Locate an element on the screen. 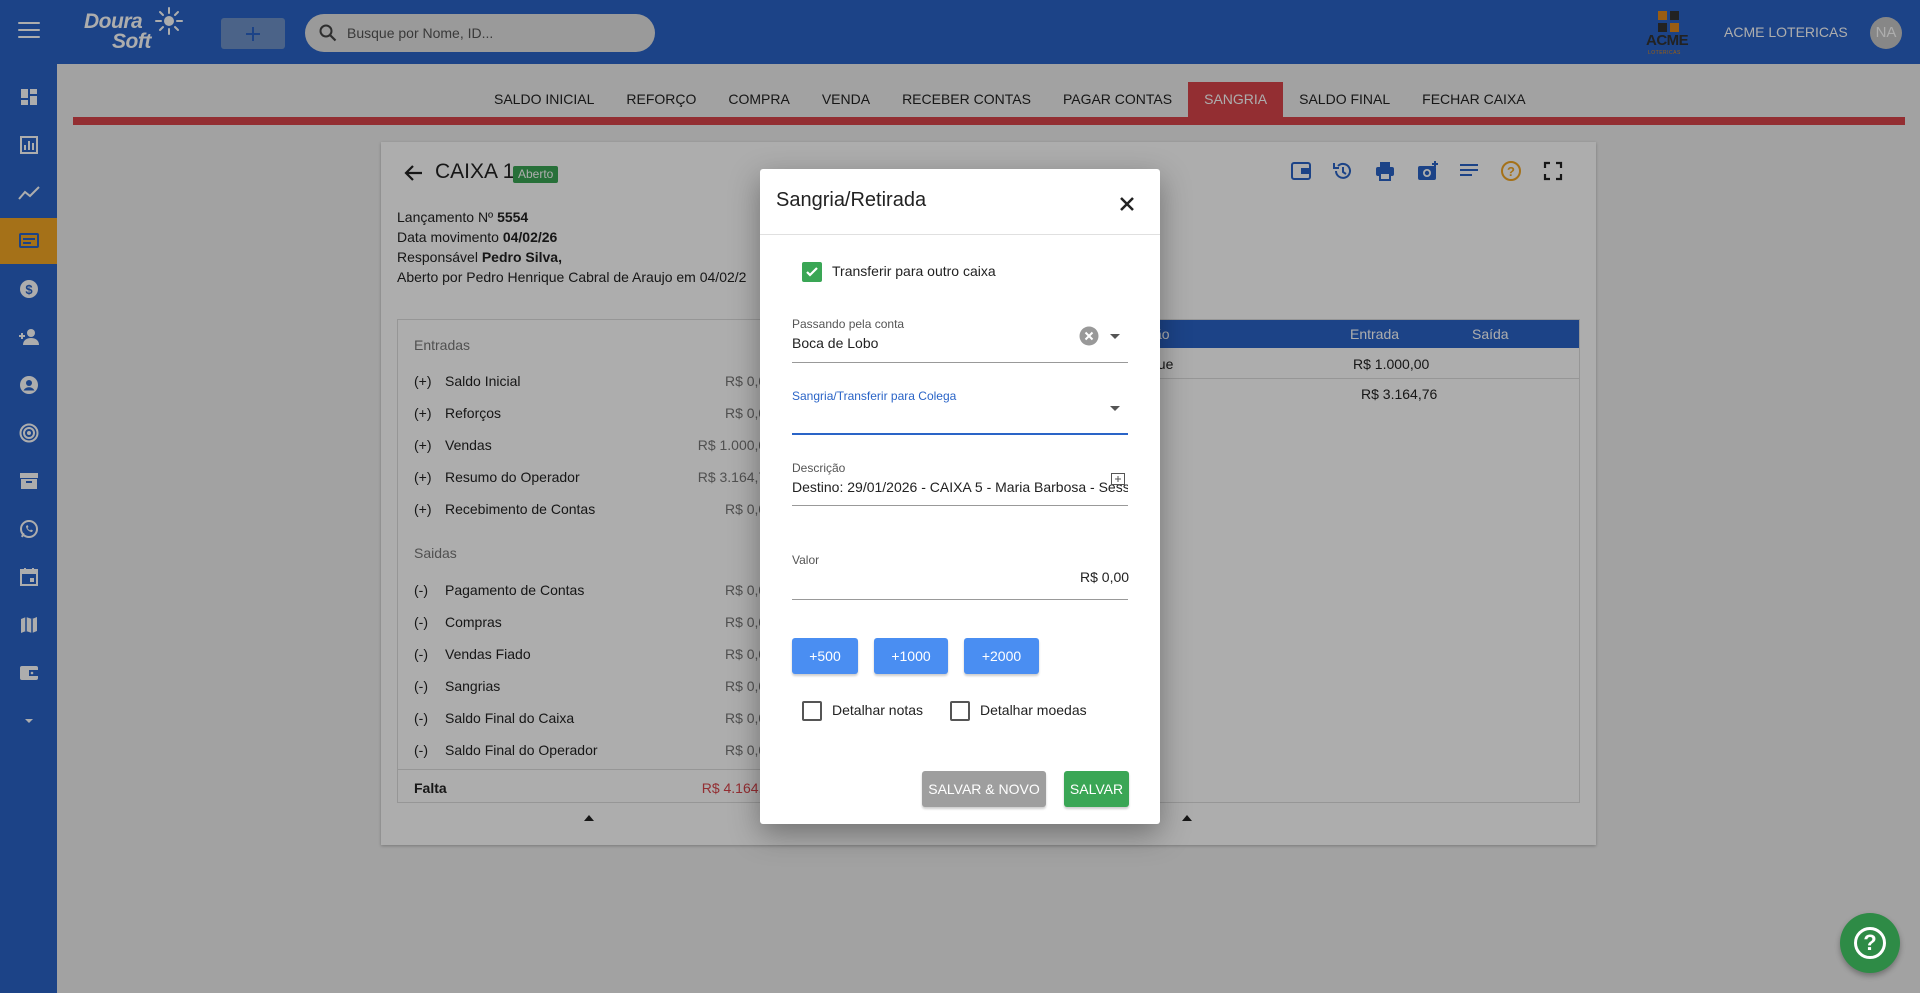 The height and width of the screenshot is (993, 1920). help-icon: ? is located at coordinates (1870, 943).